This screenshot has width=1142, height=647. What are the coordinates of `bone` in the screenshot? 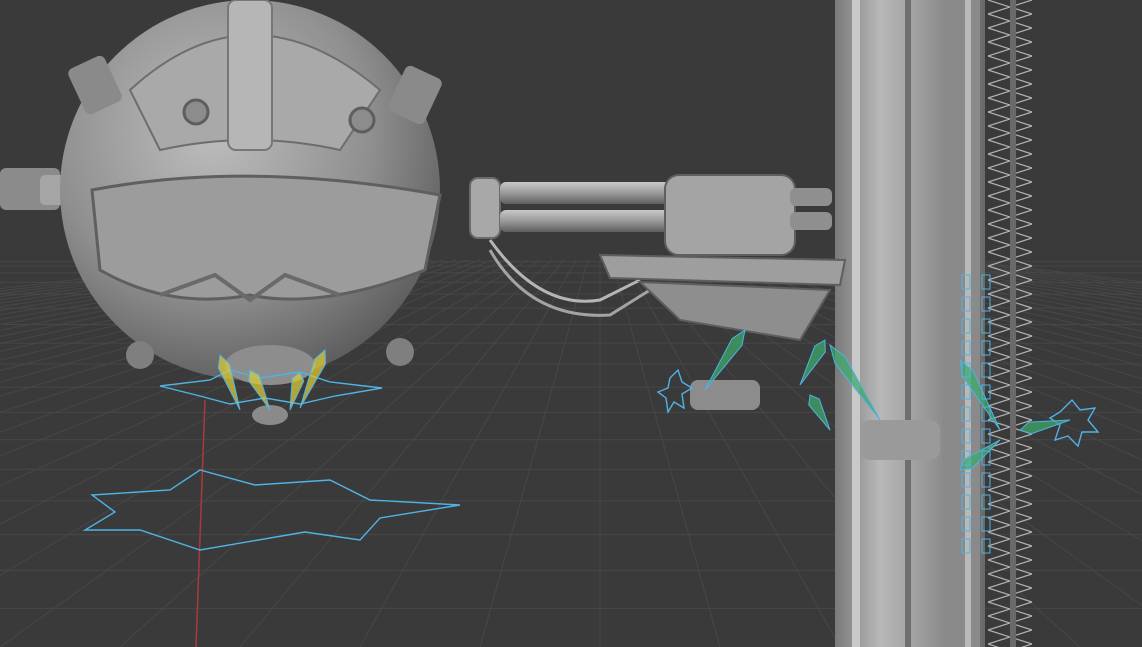 It's located at (1045, 427).